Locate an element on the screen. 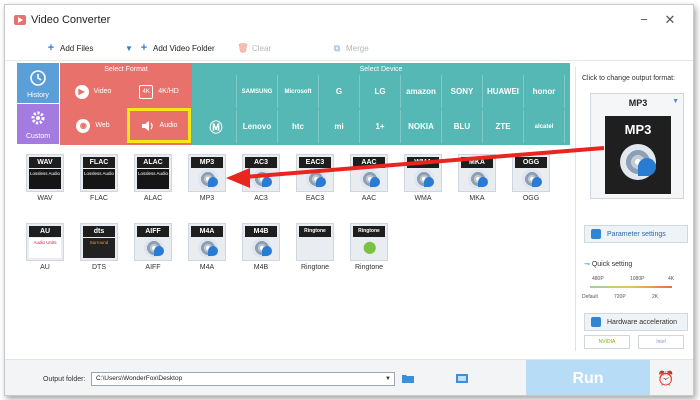 This screenshot has height=400, width=700. parameter-settings-button: Parameter settings is located at coordinates (636, 234).